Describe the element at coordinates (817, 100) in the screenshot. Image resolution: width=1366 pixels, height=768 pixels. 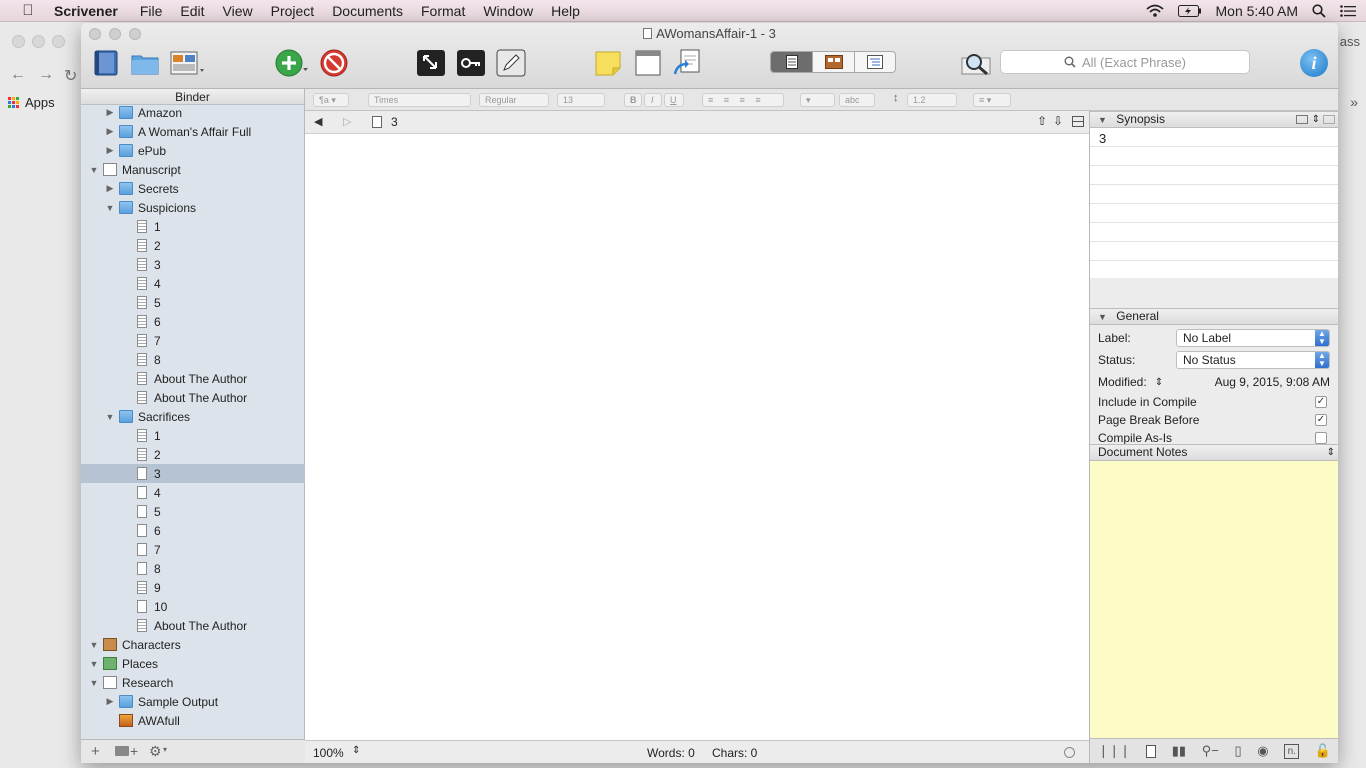
I see `text-color-popup: ▾` at that location.